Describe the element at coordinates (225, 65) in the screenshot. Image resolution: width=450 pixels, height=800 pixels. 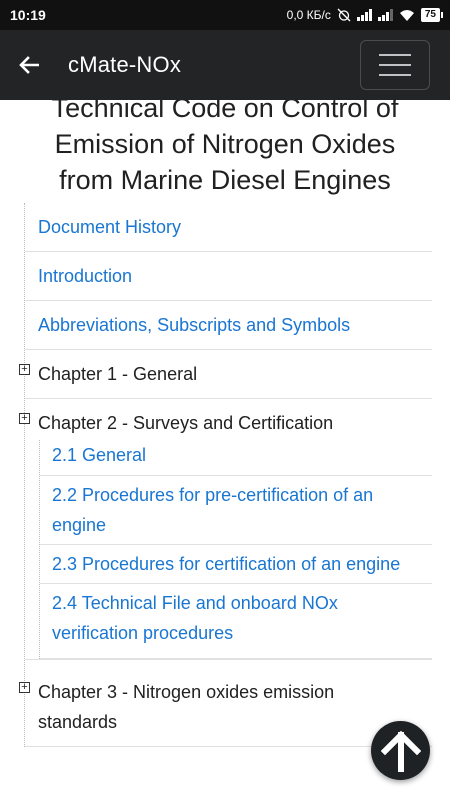
I see `app-bar: cMate-NOx` at that location.